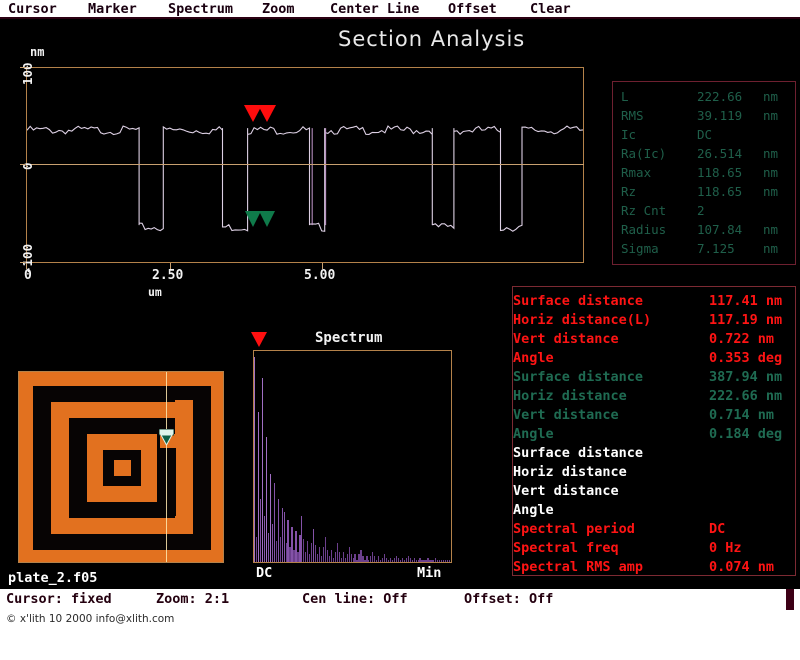  I want to click on stat-key: RMS, so click(632, 115).